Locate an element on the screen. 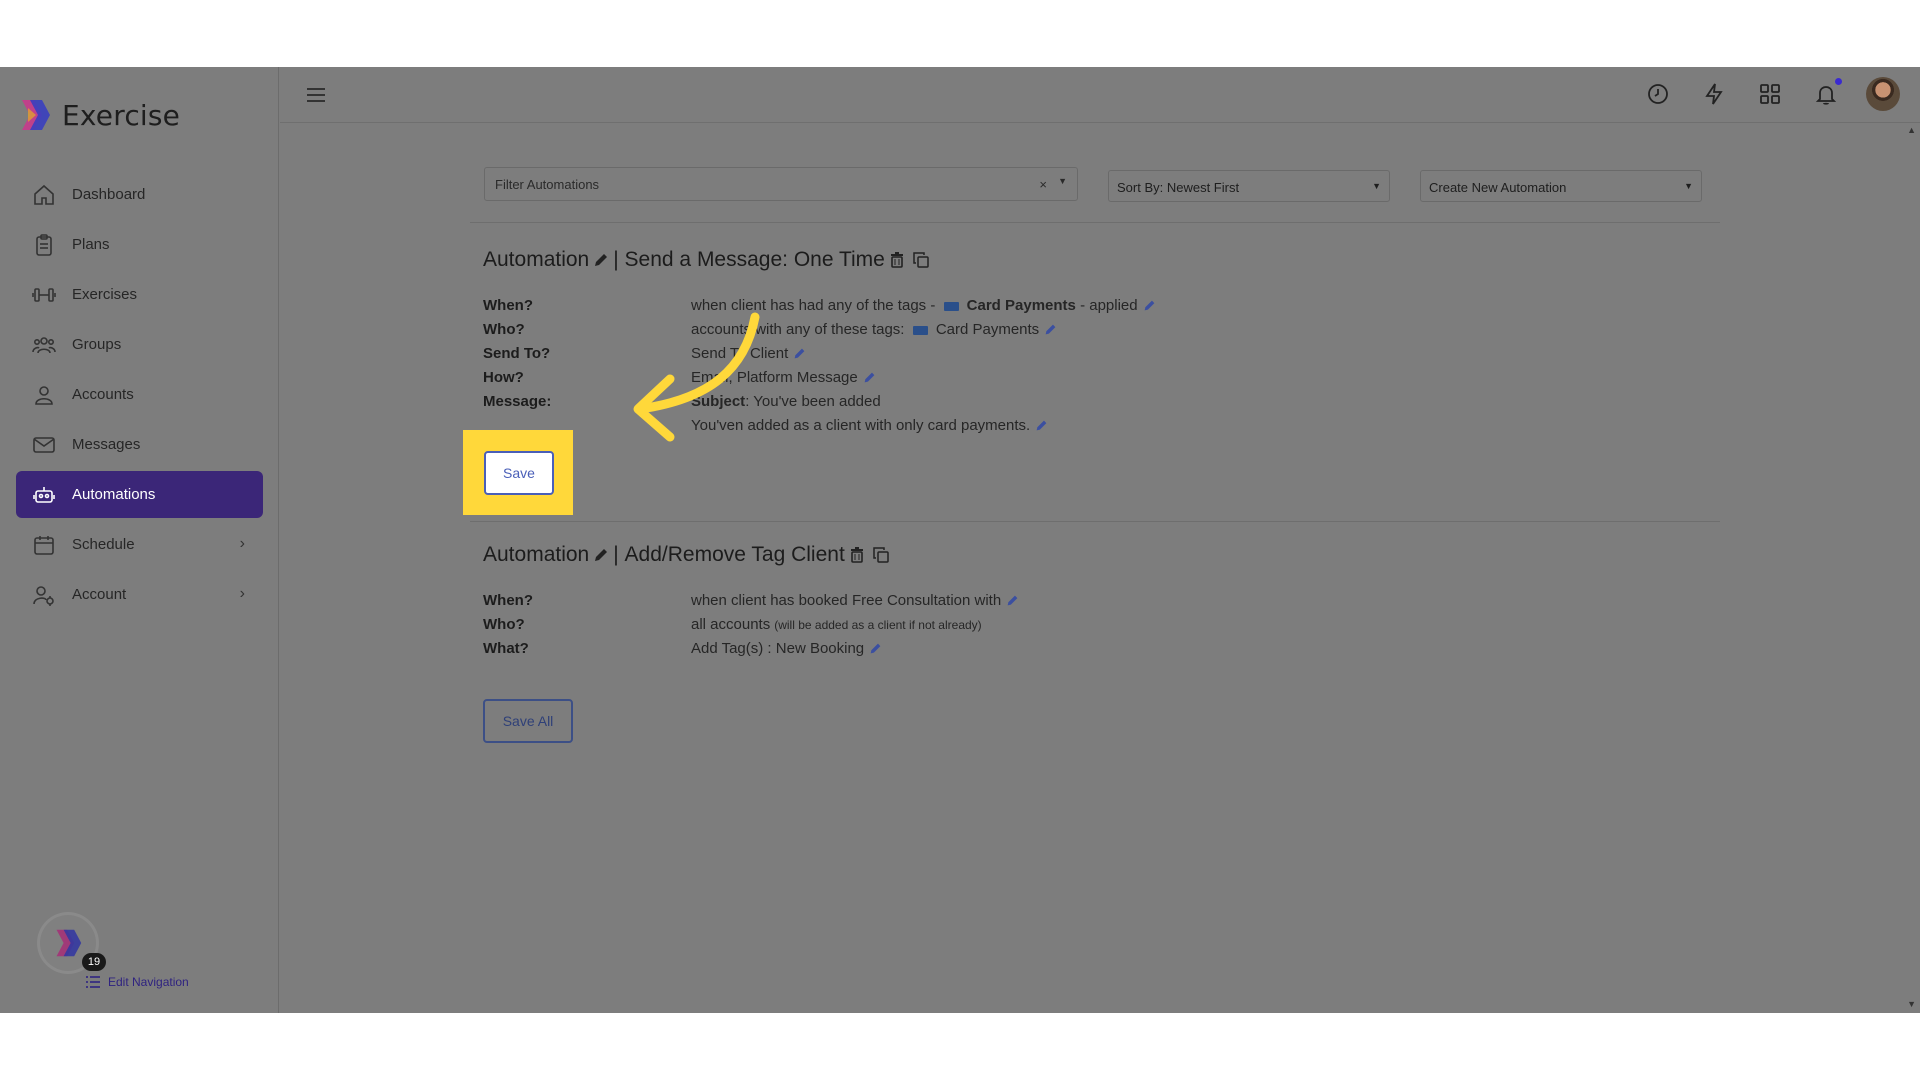  filter-automations-input: Filter Automations × ▼ is located at coordinates (781, 184).